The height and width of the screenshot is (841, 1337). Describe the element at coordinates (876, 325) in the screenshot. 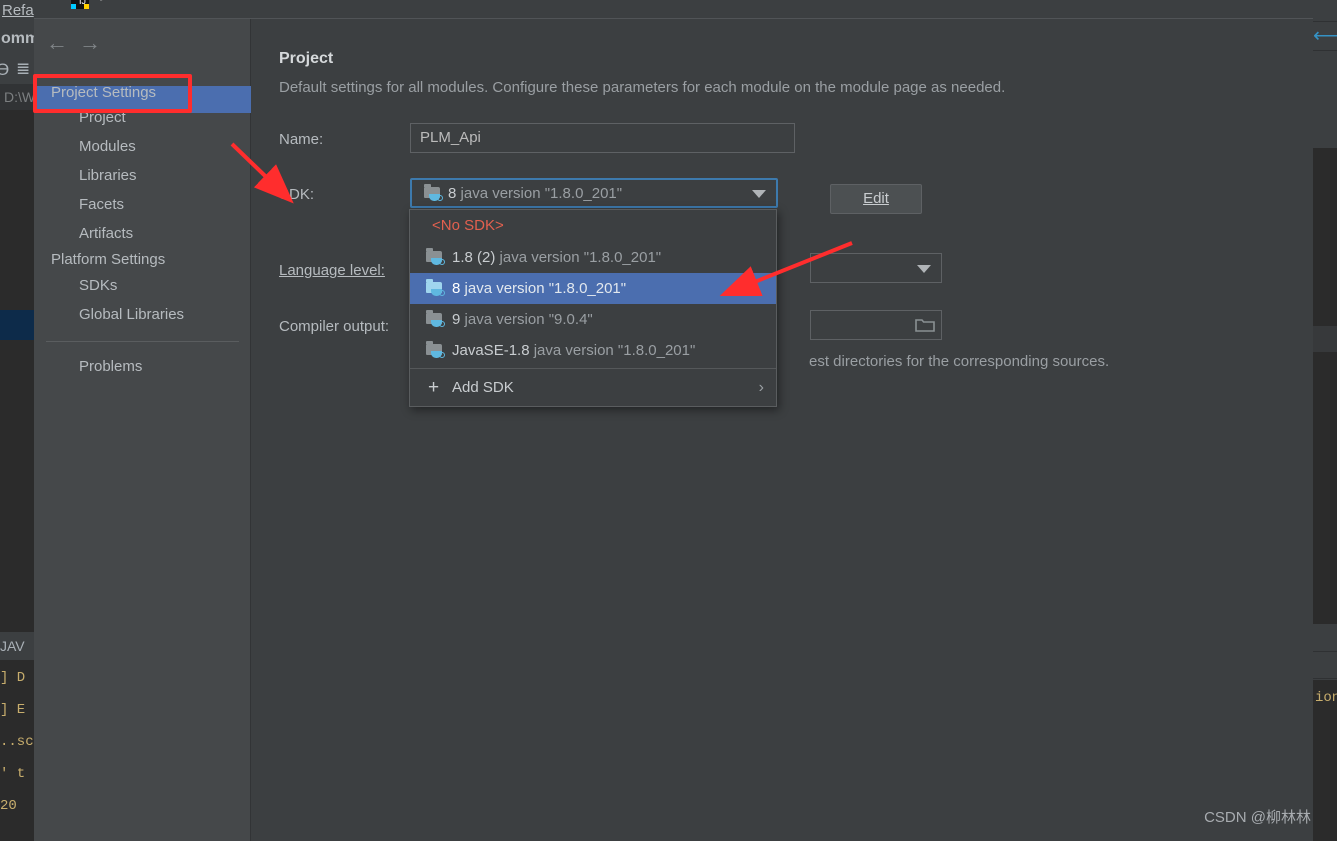

I see `compiler-output-input` at that location.